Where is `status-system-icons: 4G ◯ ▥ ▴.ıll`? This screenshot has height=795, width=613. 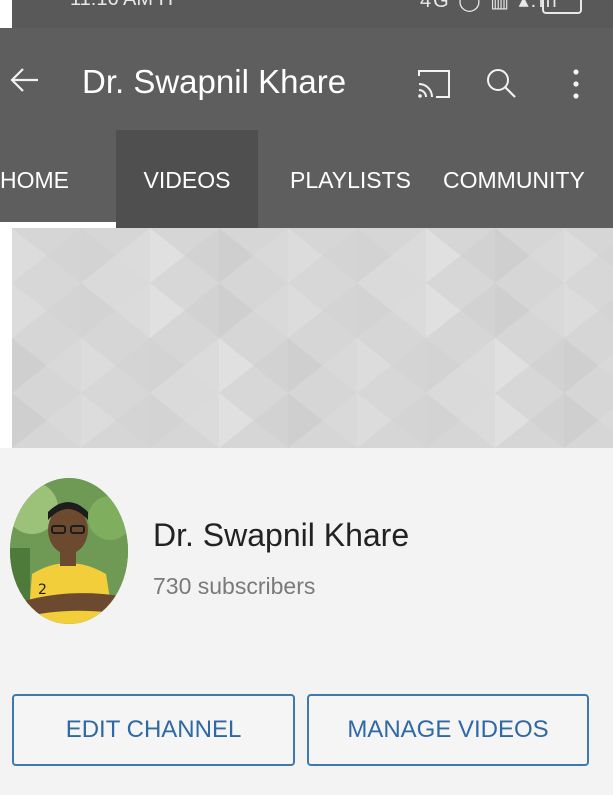 status-system-icons: 4G ◯ ▥ ▴.ıll is located at coordinates (489, 6).